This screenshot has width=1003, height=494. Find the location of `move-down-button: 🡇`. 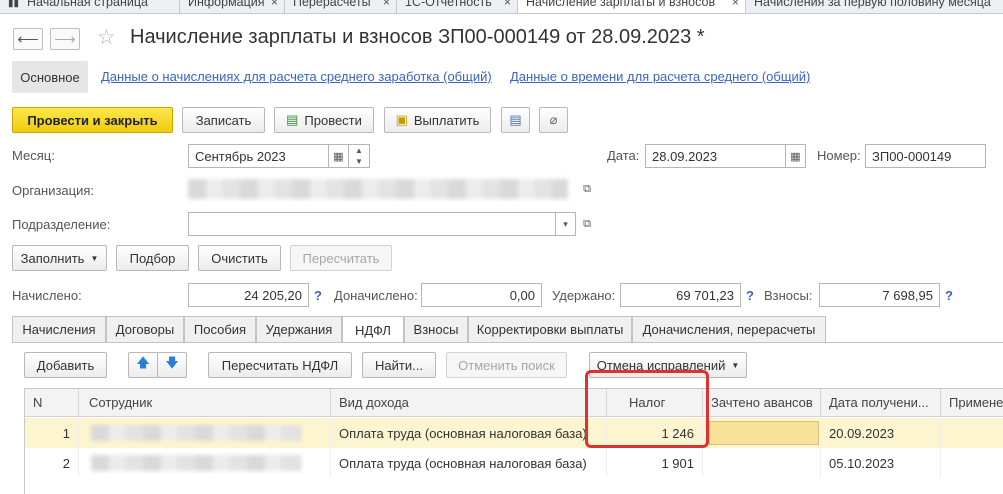

move-down-button: 🡇 is located at coordinates (172, 365).